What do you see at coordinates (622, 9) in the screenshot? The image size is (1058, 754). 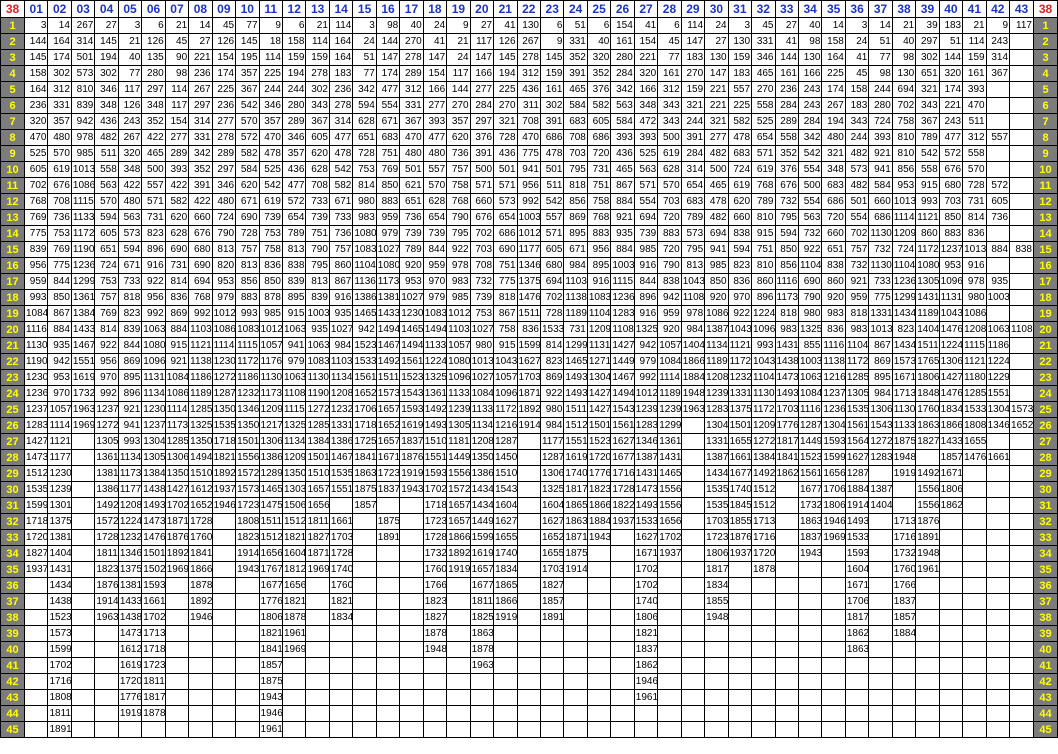 I see `column-header: 26` at bounding box center [622, 9].